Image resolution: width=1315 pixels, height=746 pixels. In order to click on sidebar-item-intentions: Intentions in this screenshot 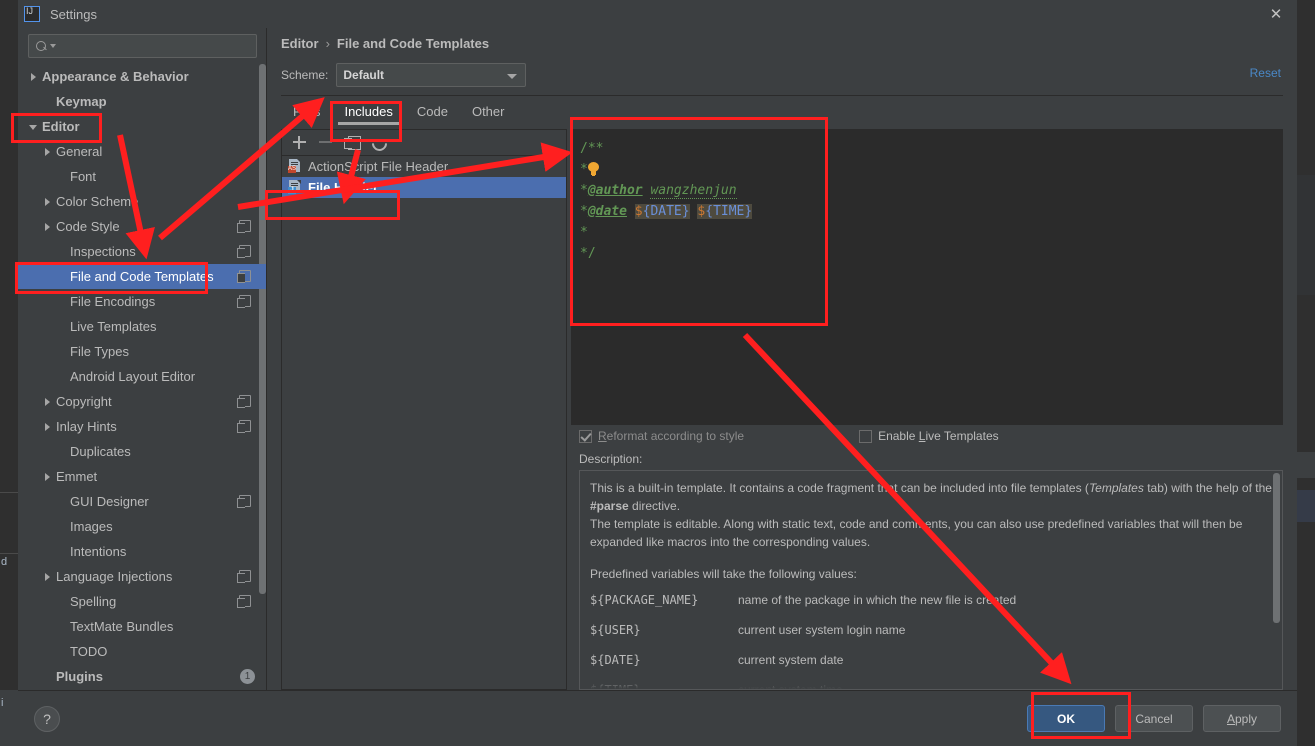, I will do `click(142, 551)`.